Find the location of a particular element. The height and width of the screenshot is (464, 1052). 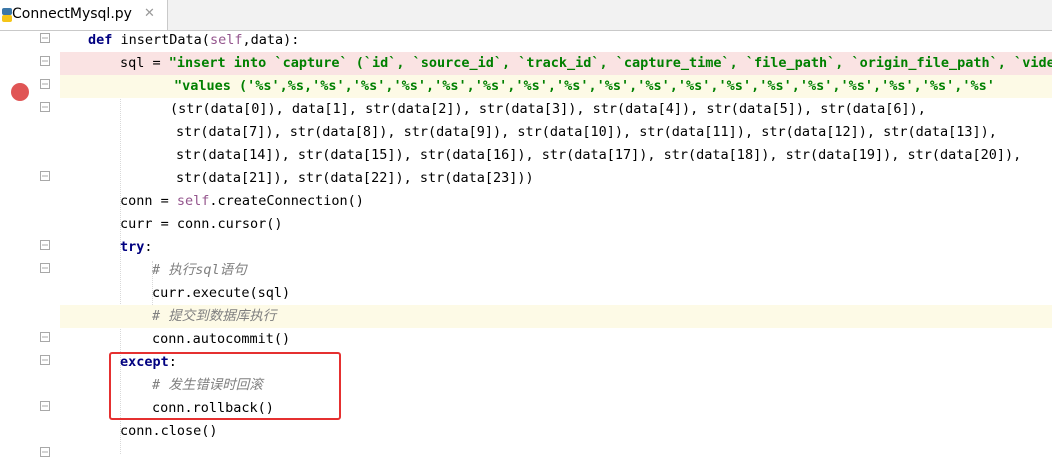

cursor-assign: curr = conn.cursor() is located at coordinates (201, 224).